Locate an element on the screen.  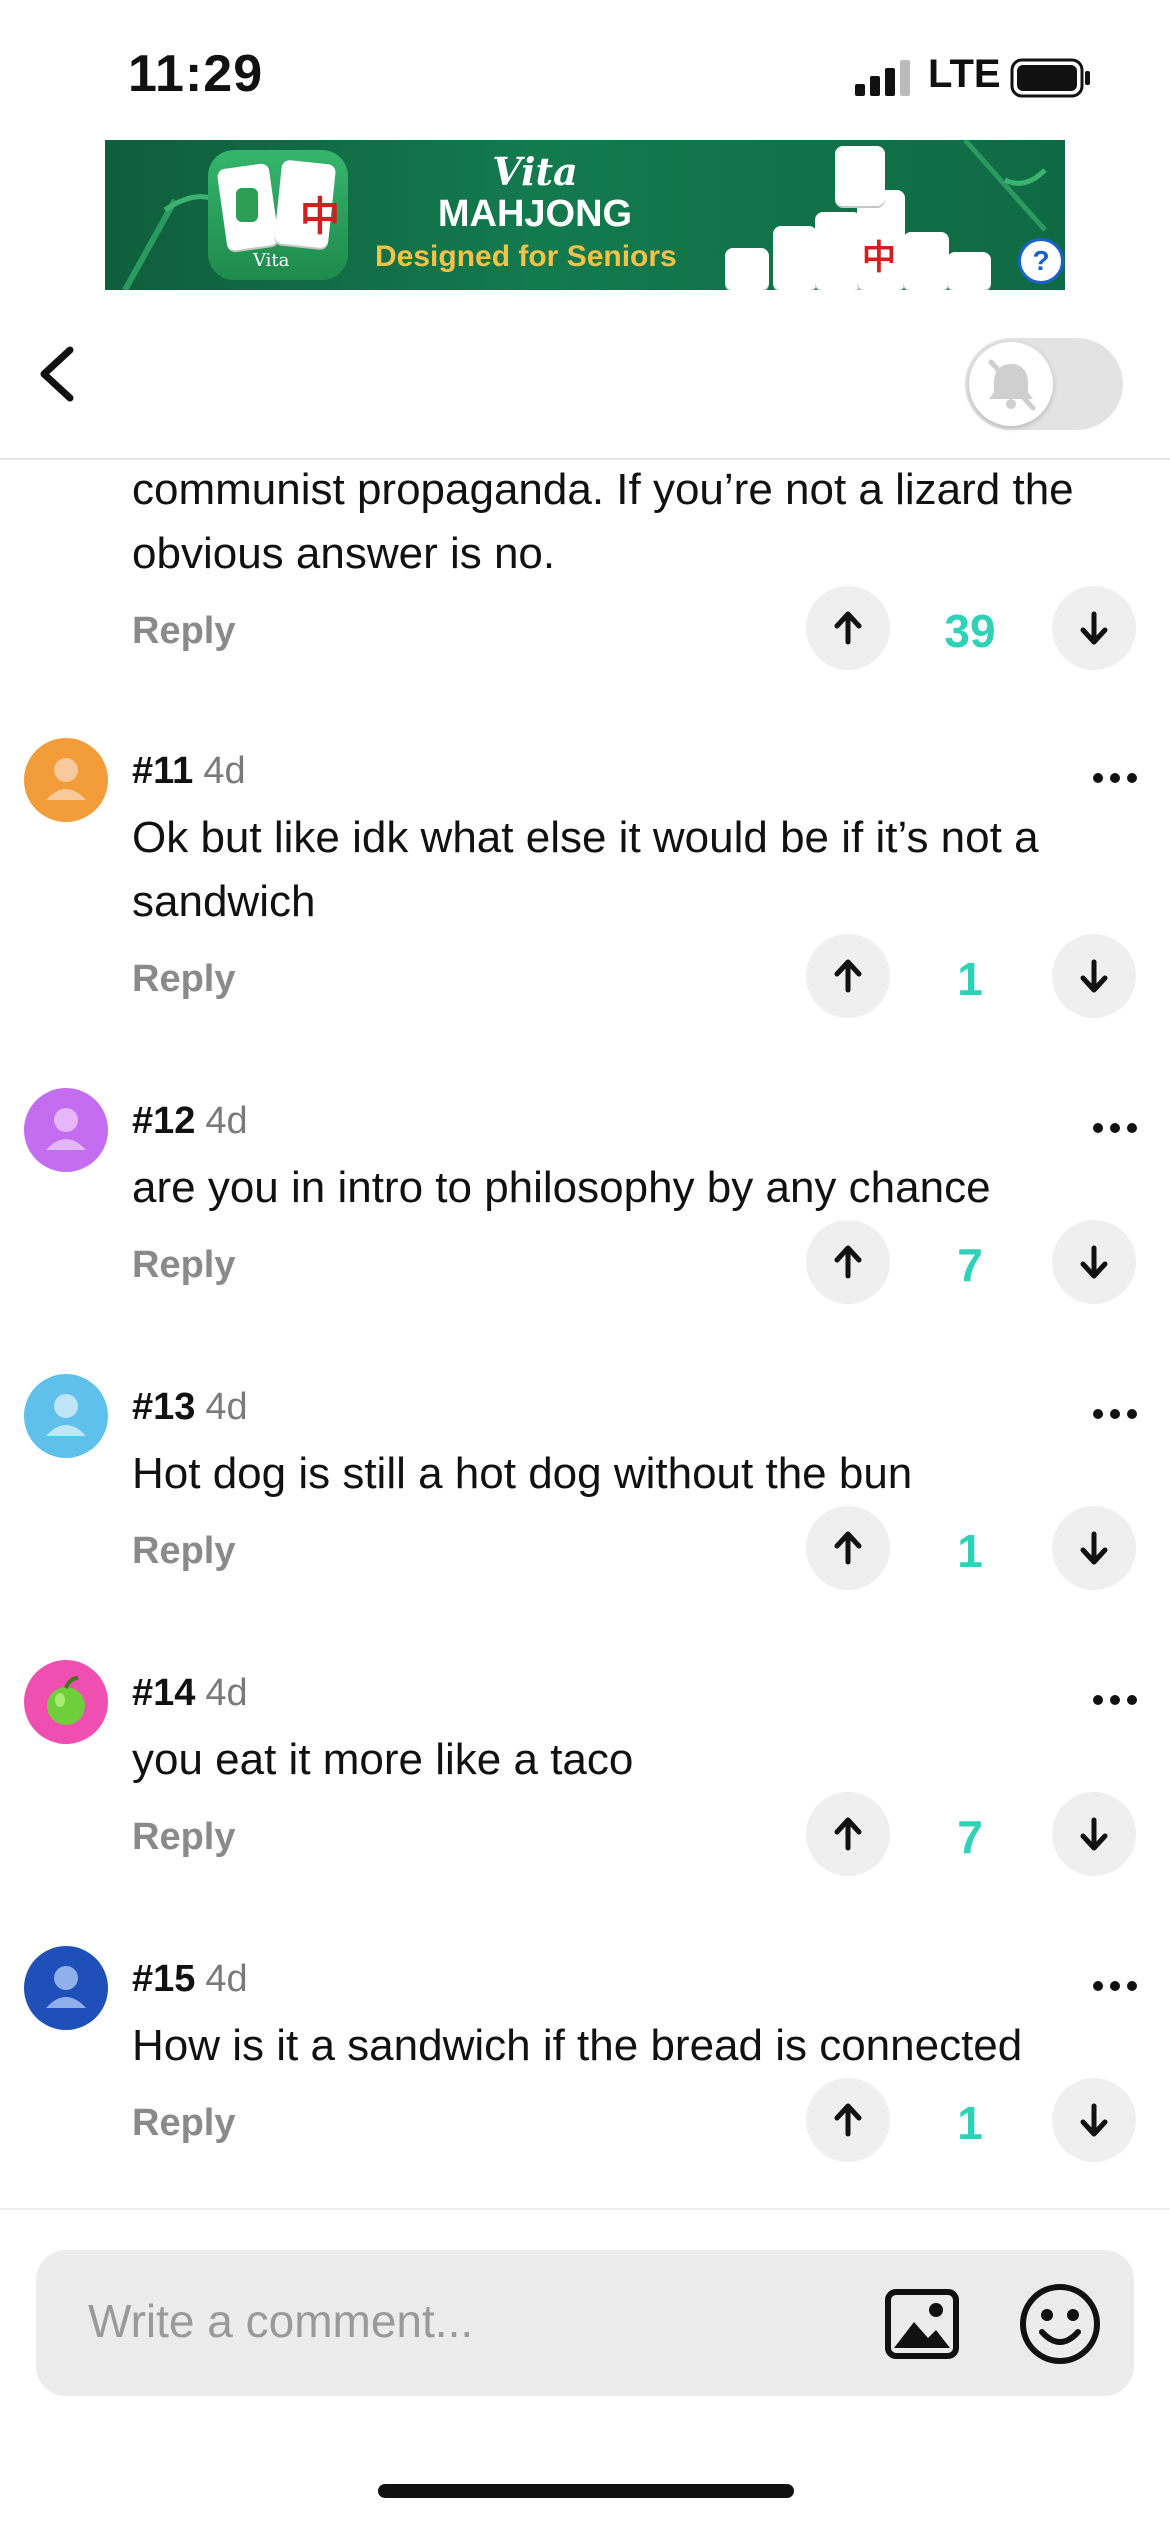
cellular-signal-icon is located at coordinates (882, 78).